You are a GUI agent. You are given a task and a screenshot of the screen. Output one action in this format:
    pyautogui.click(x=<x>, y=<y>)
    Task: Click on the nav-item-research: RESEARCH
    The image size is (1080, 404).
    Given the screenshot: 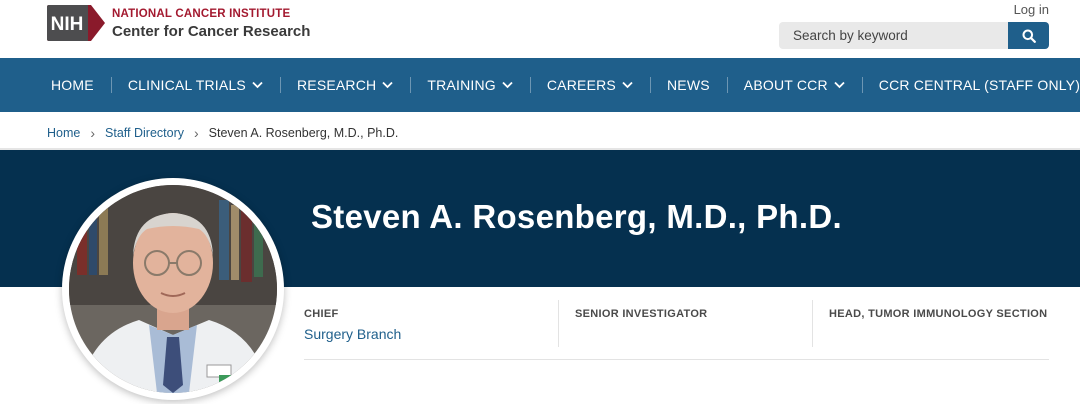 What is the action you would take?
    pyautogui.click(x=344, y=85)
    